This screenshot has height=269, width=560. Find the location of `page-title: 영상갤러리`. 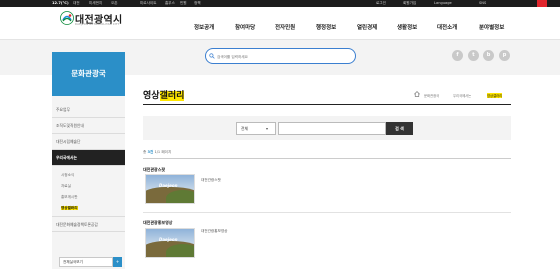

page-title: 영상갤러리 is located at coordinates (164, 94).